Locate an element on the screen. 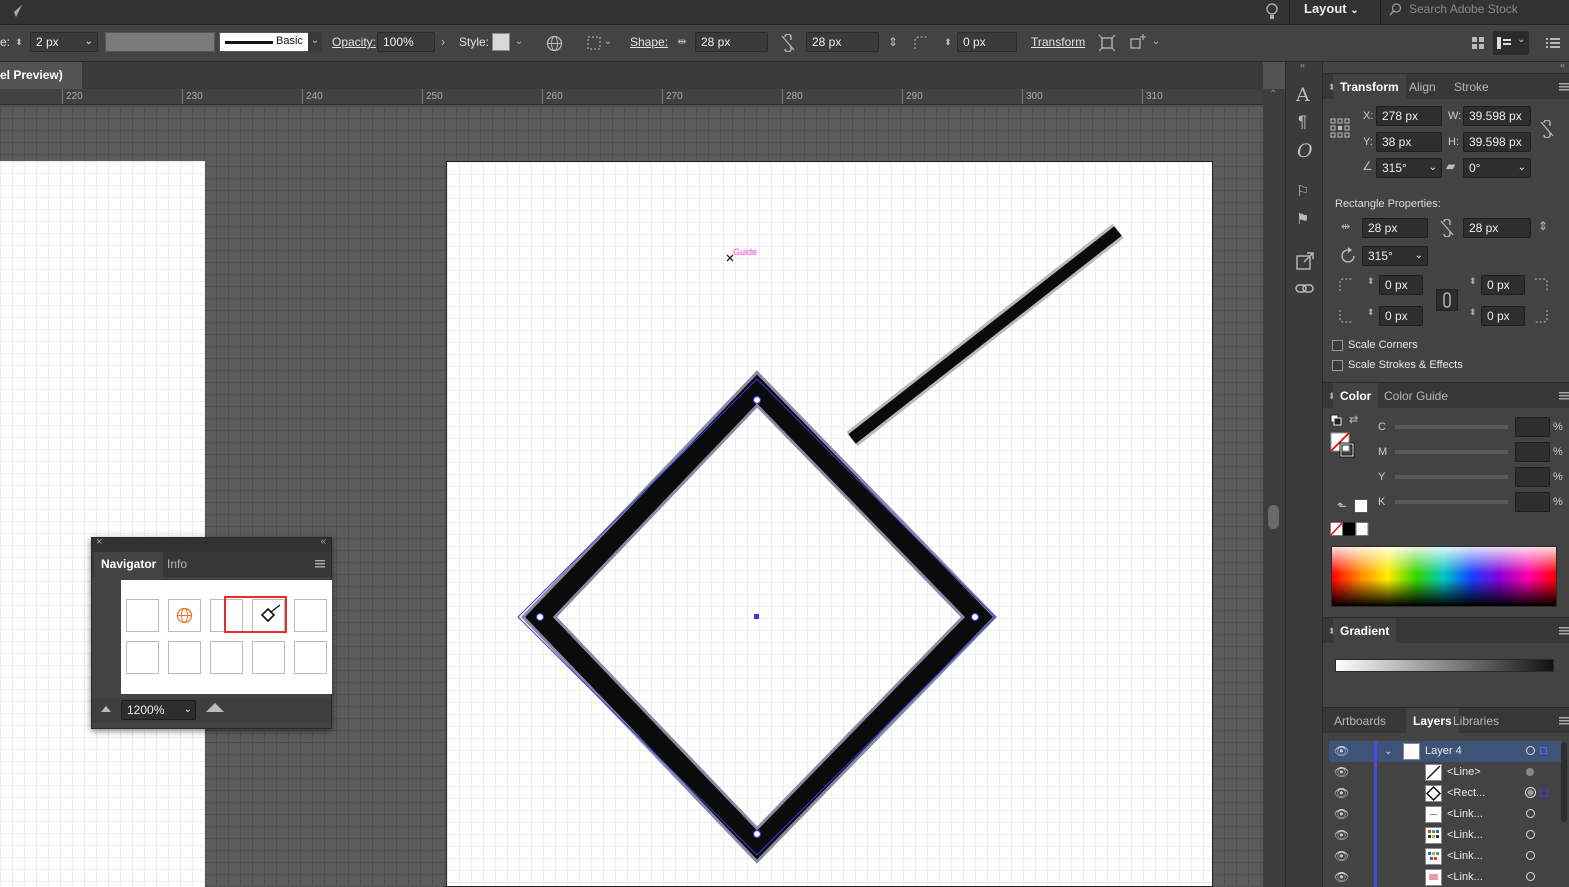 Image resolution: width=1569 pixels, height=887 pixels. chevron-right-icon: › is located at coordinates (443, 42).